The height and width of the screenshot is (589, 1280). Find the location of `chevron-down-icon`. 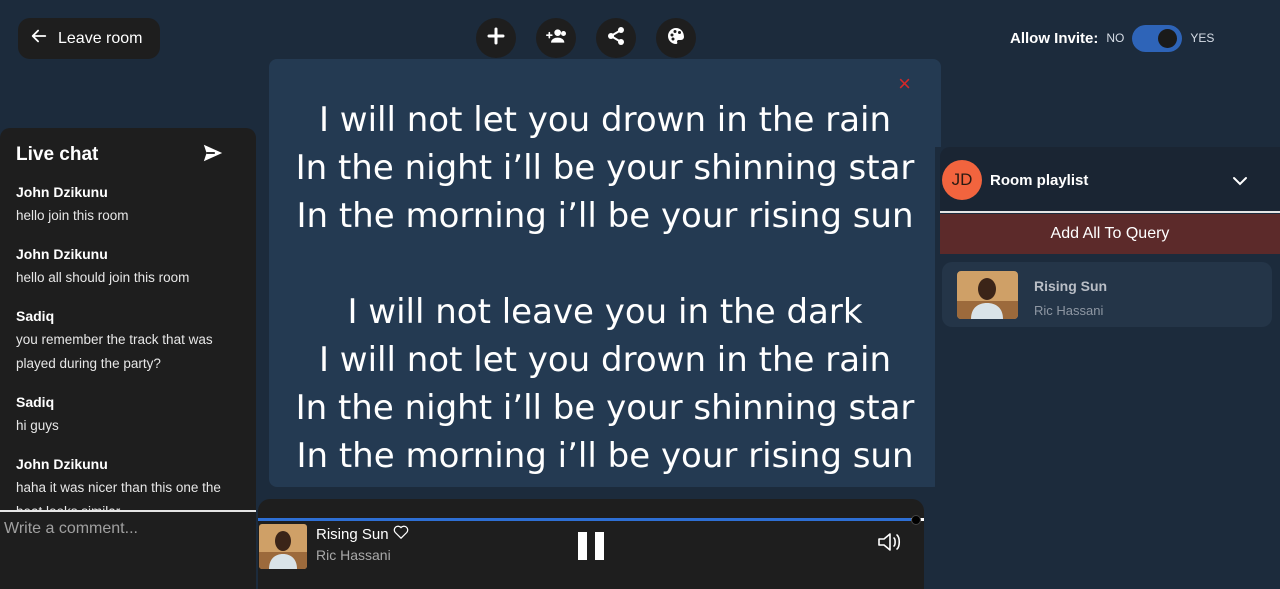

chevron-down-icon is located at coordinates (1240, 182).